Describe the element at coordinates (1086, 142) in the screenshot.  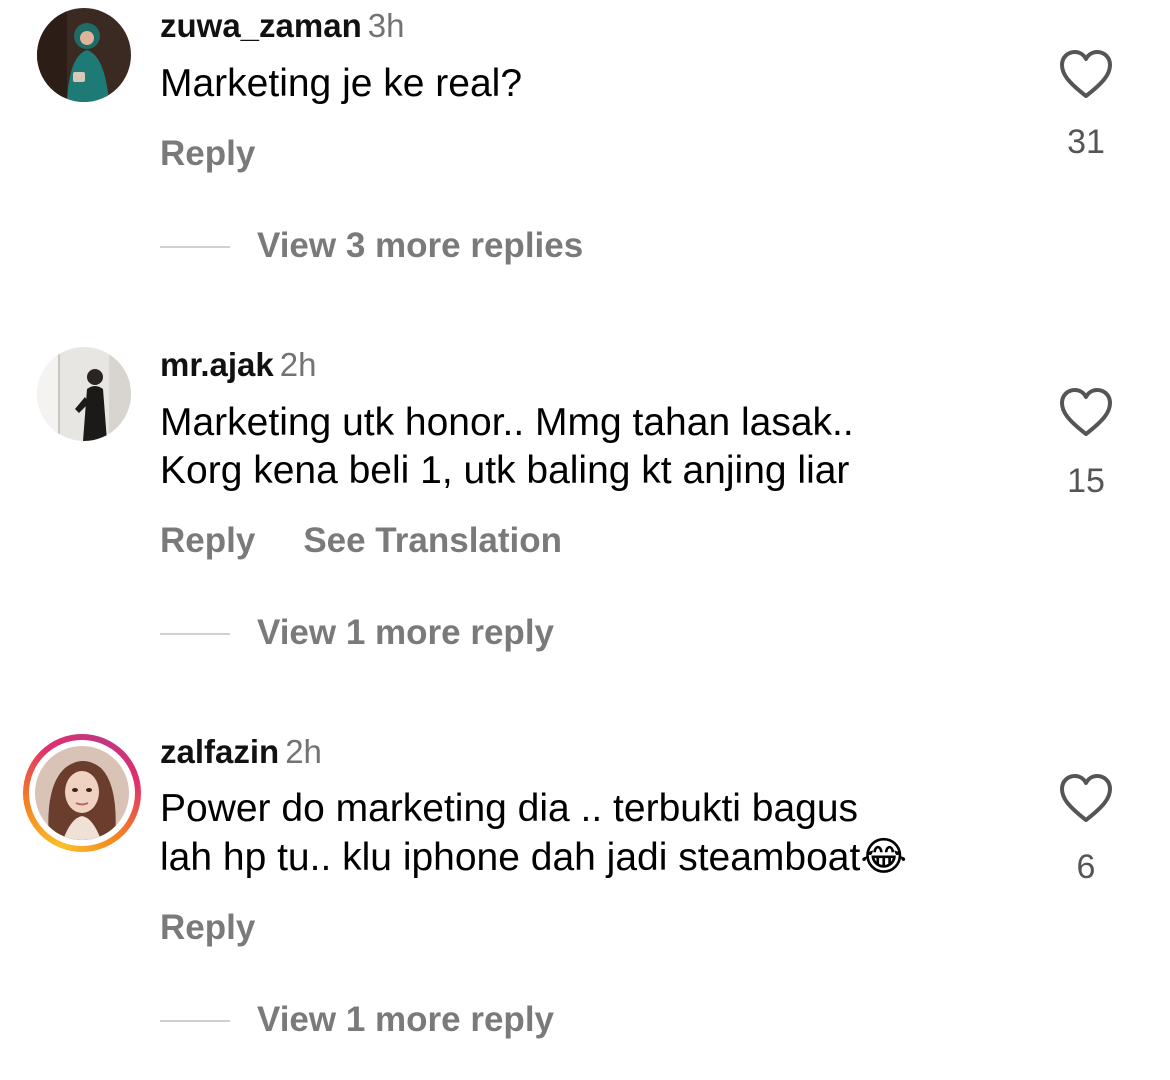
I see `like-count: 31` at that location.